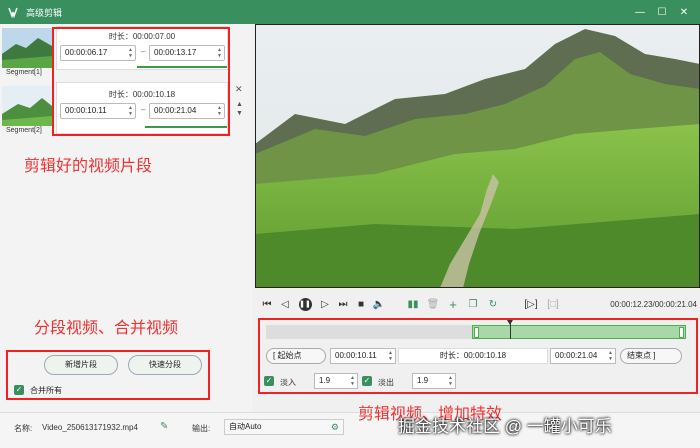 The image size is (700, 448). What do you see at coordinates (239, 109) in the screenshot?
I see `reorder-icon: ▲ ▼` at bounding box center [239, 109].